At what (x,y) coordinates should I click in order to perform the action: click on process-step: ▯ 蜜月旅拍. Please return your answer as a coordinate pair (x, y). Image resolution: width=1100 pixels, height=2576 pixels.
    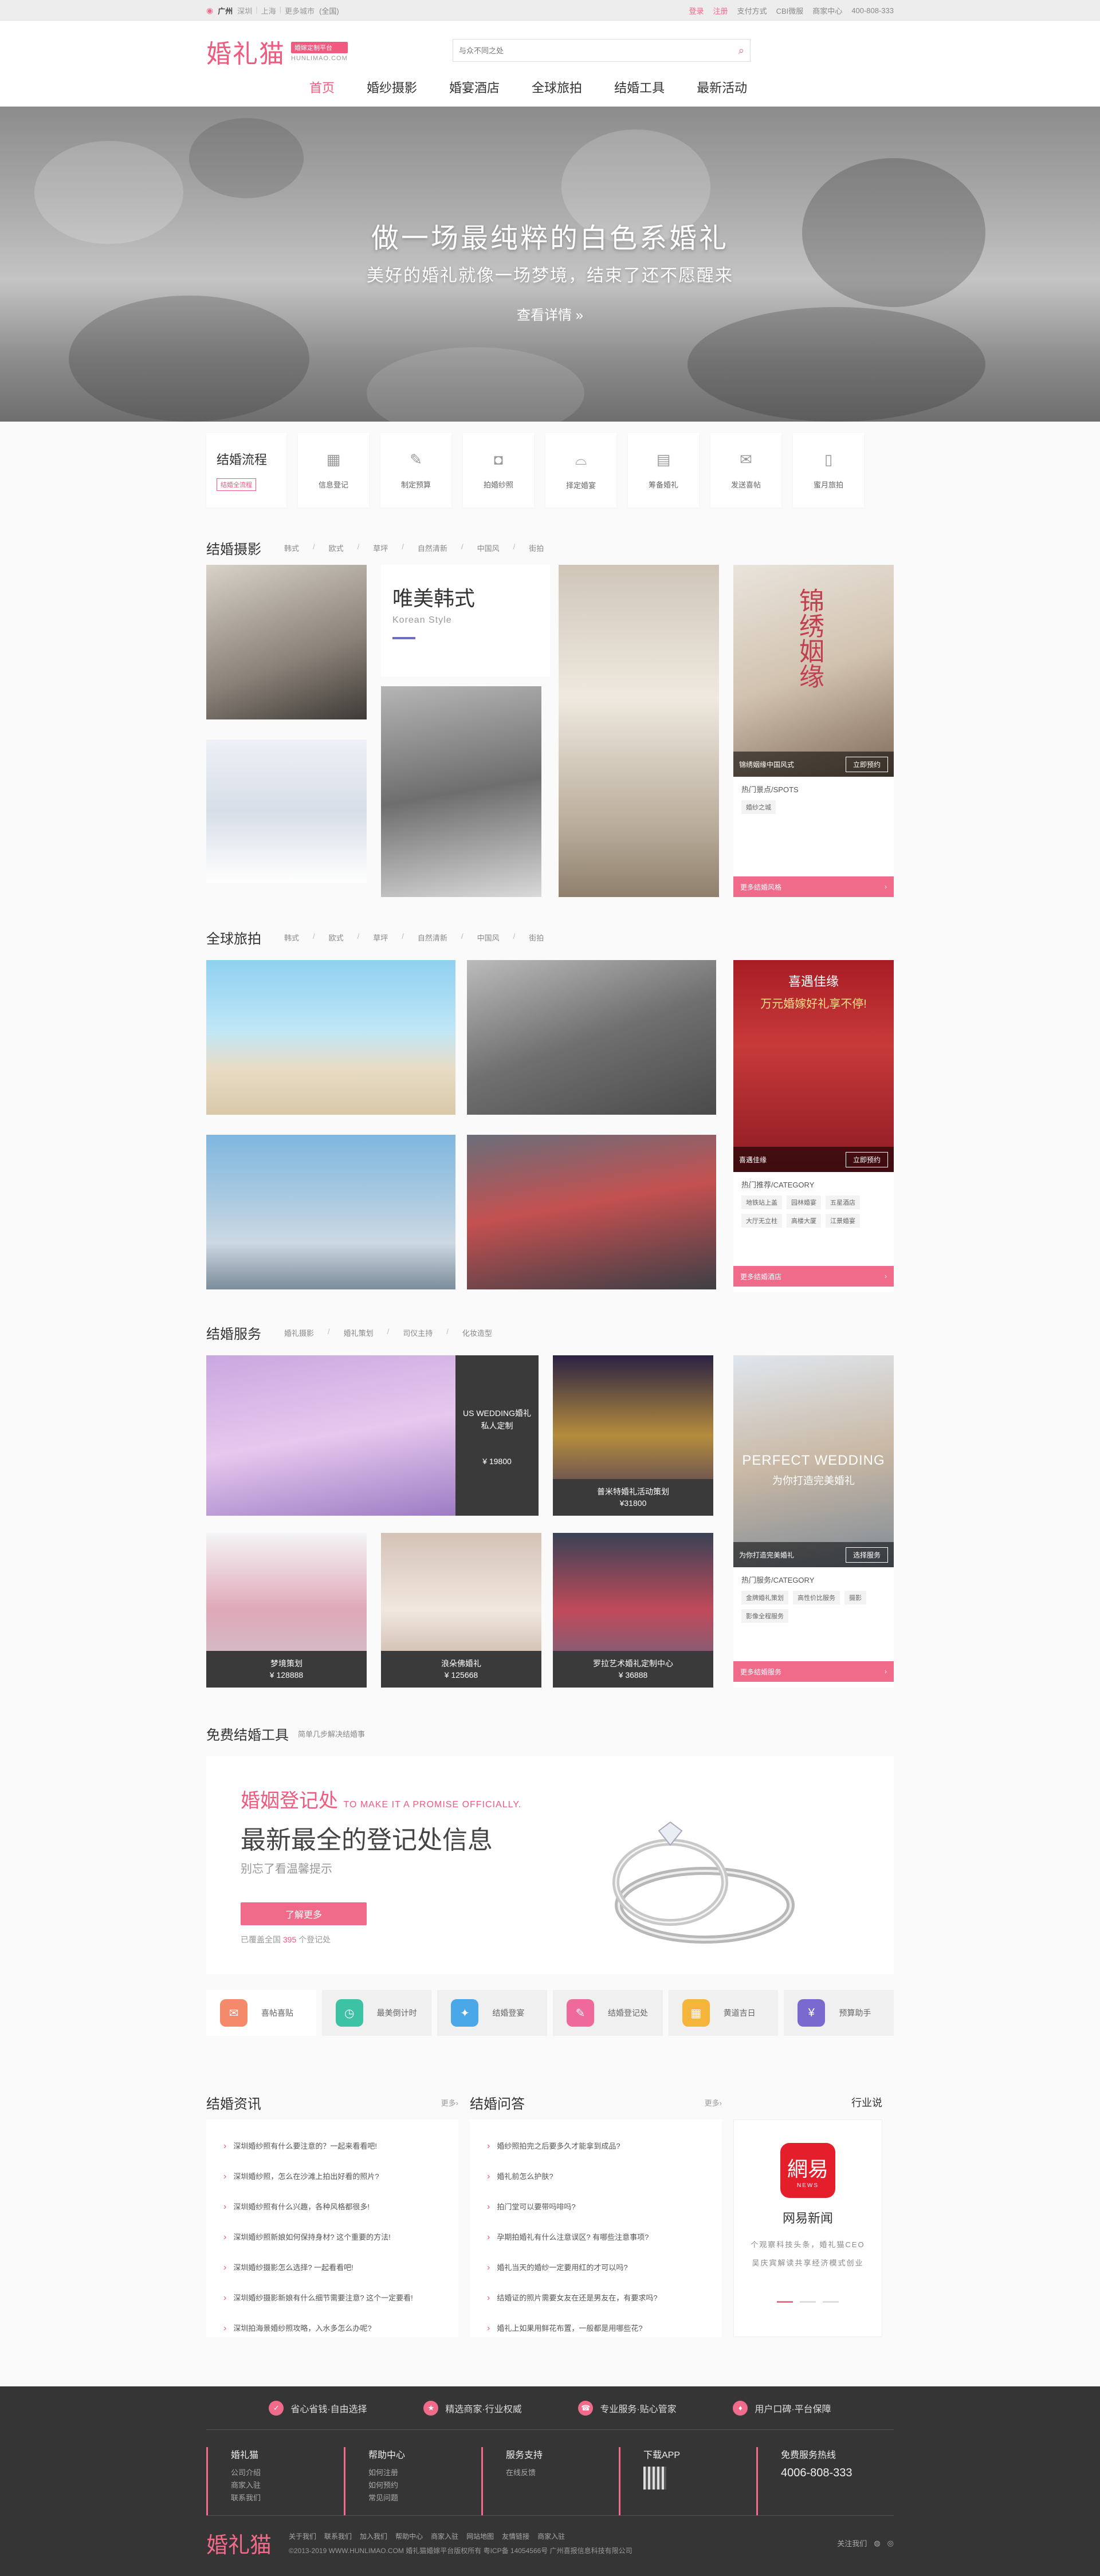
    Looking at the image, I should click on (828, 470).